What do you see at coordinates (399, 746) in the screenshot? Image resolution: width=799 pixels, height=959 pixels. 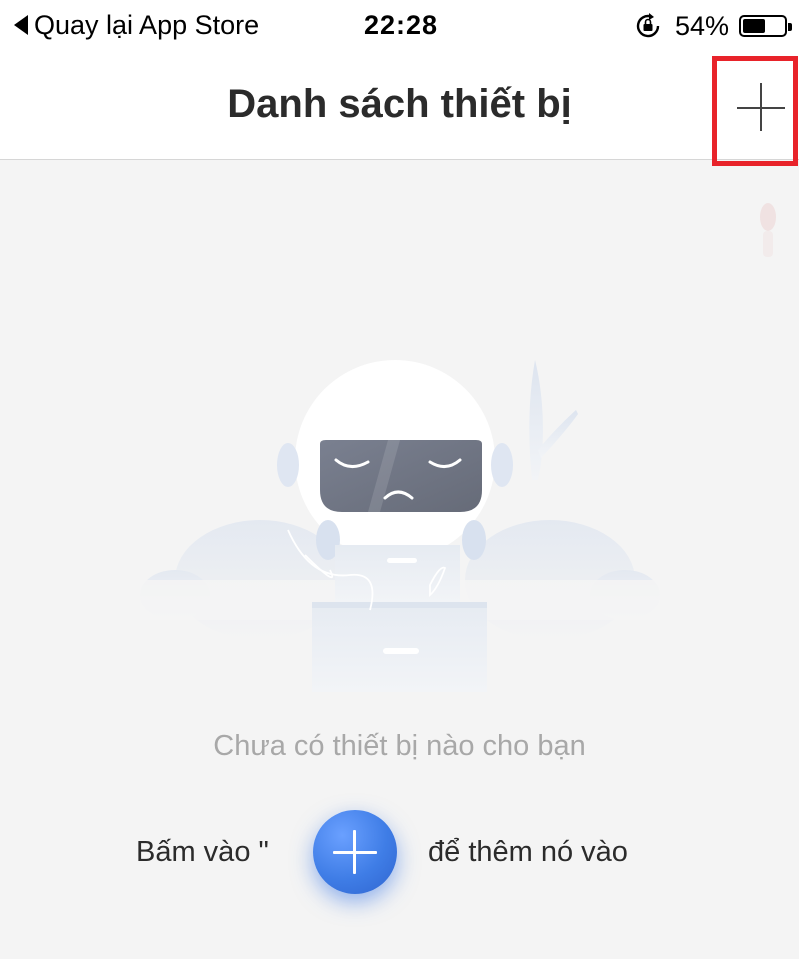 I see `empty-state-message: Chưa có thiết bị nào cho bạn` at bounding box center [399, 746].